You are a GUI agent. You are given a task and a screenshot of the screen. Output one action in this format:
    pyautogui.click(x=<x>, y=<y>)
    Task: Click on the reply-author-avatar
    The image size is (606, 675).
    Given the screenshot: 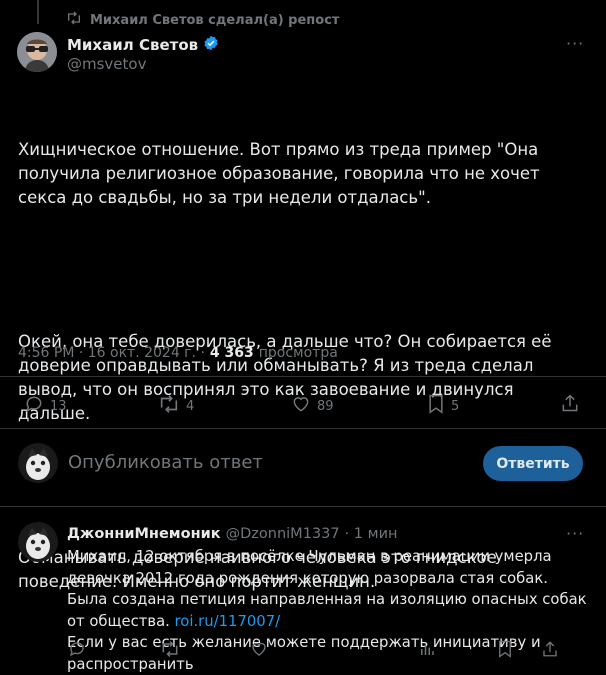 What is the action you would take?
    pyautogui.click(x=38, y=542)
    